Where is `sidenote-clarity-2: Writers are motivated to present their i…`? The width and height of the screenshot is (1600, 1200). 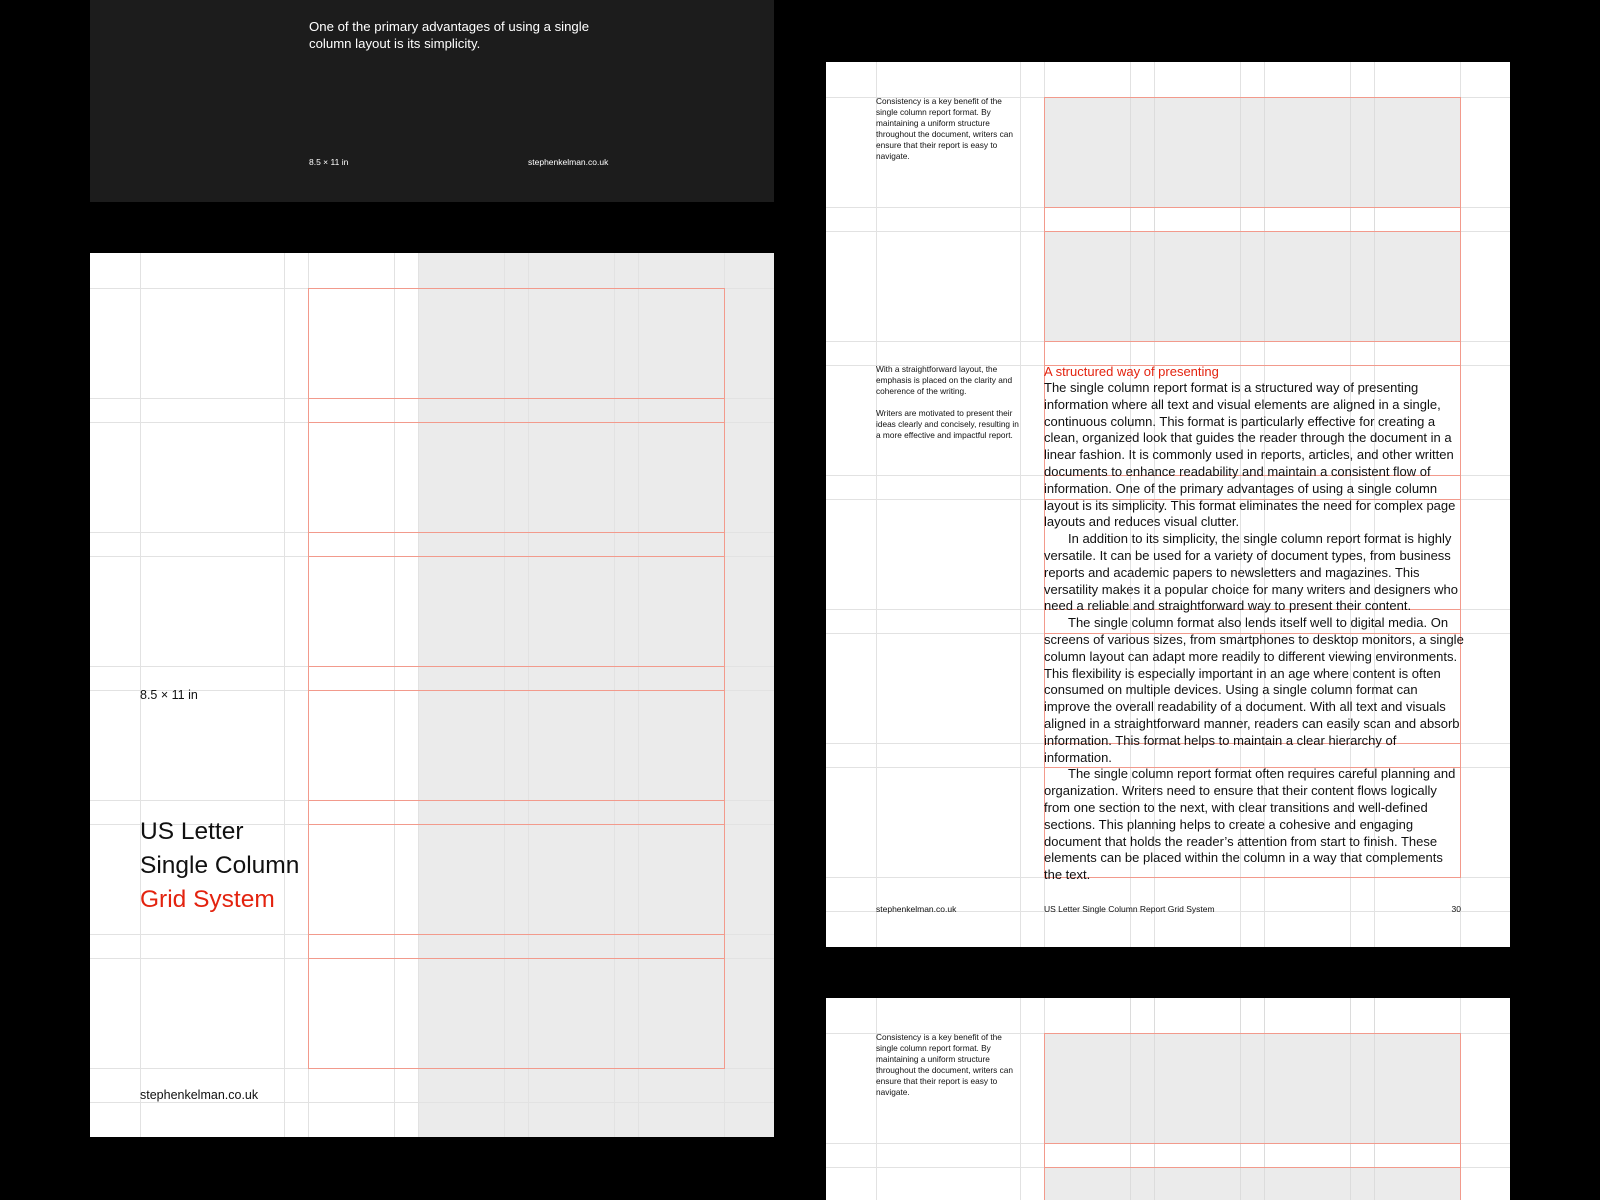 sidenote-clarity-2: Writers are motivated to present their i… is located at coordinates (947, 424).